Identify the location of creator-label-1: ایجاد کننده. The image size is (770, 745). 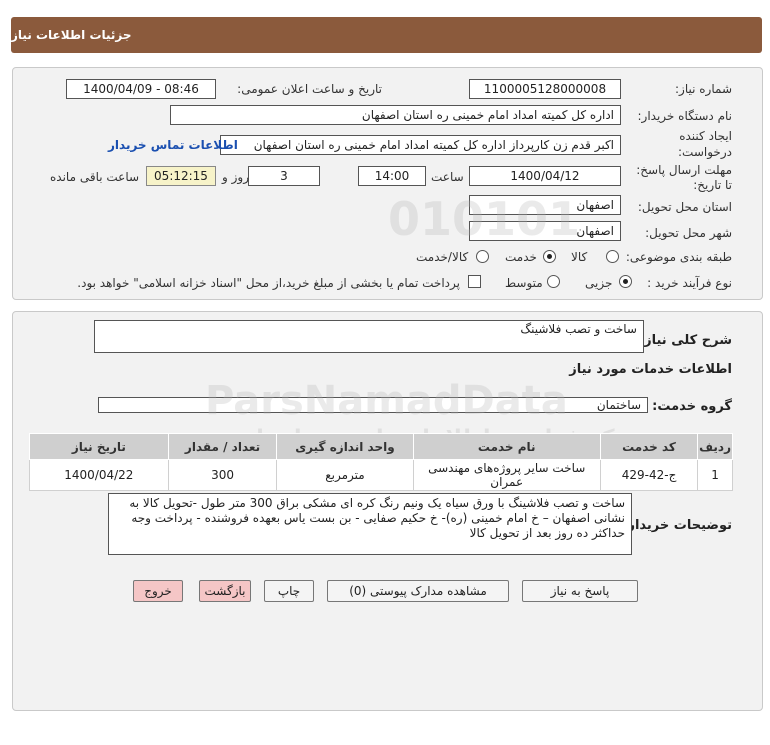
(705, 136).